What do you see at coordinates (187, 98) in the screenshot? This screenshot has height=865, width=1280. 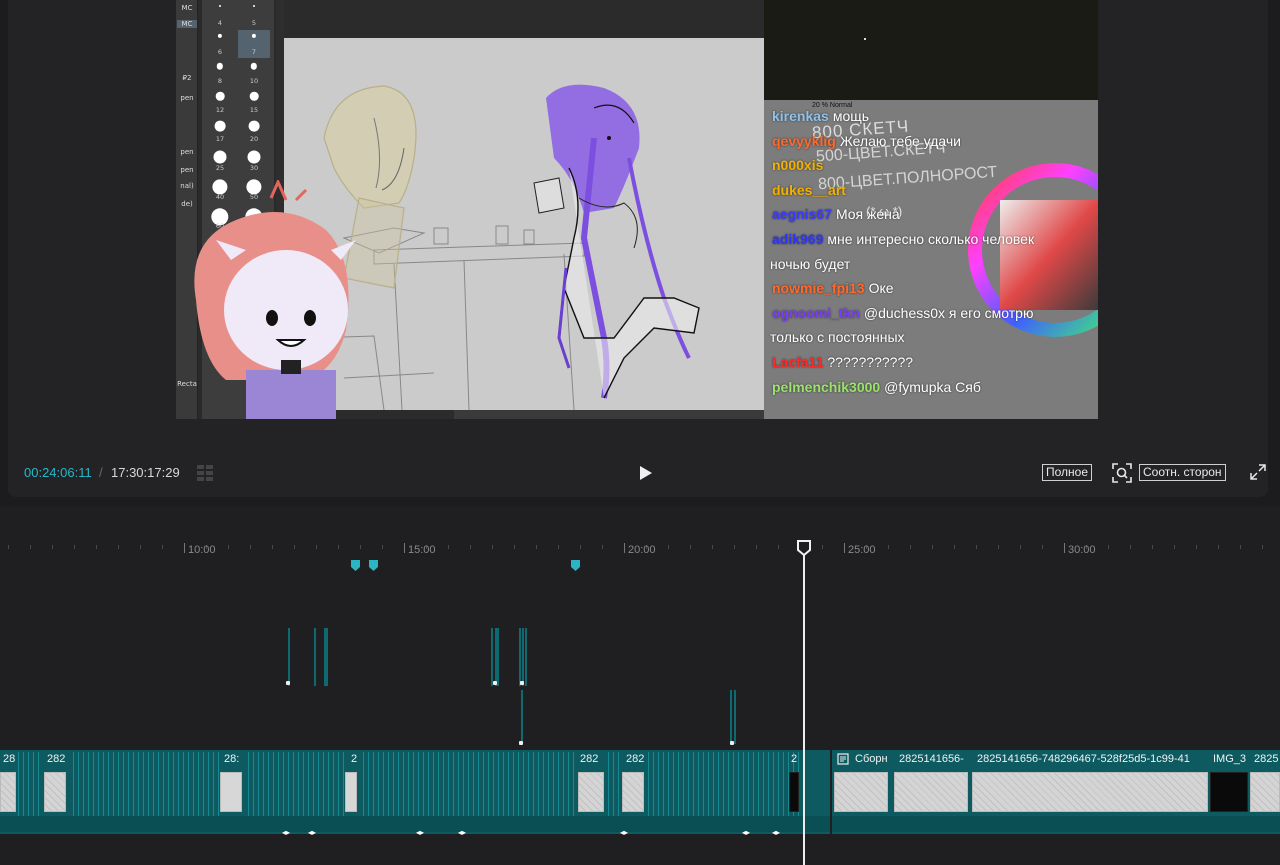 I see `tool-label: pen` at bounding box center [187, 98].